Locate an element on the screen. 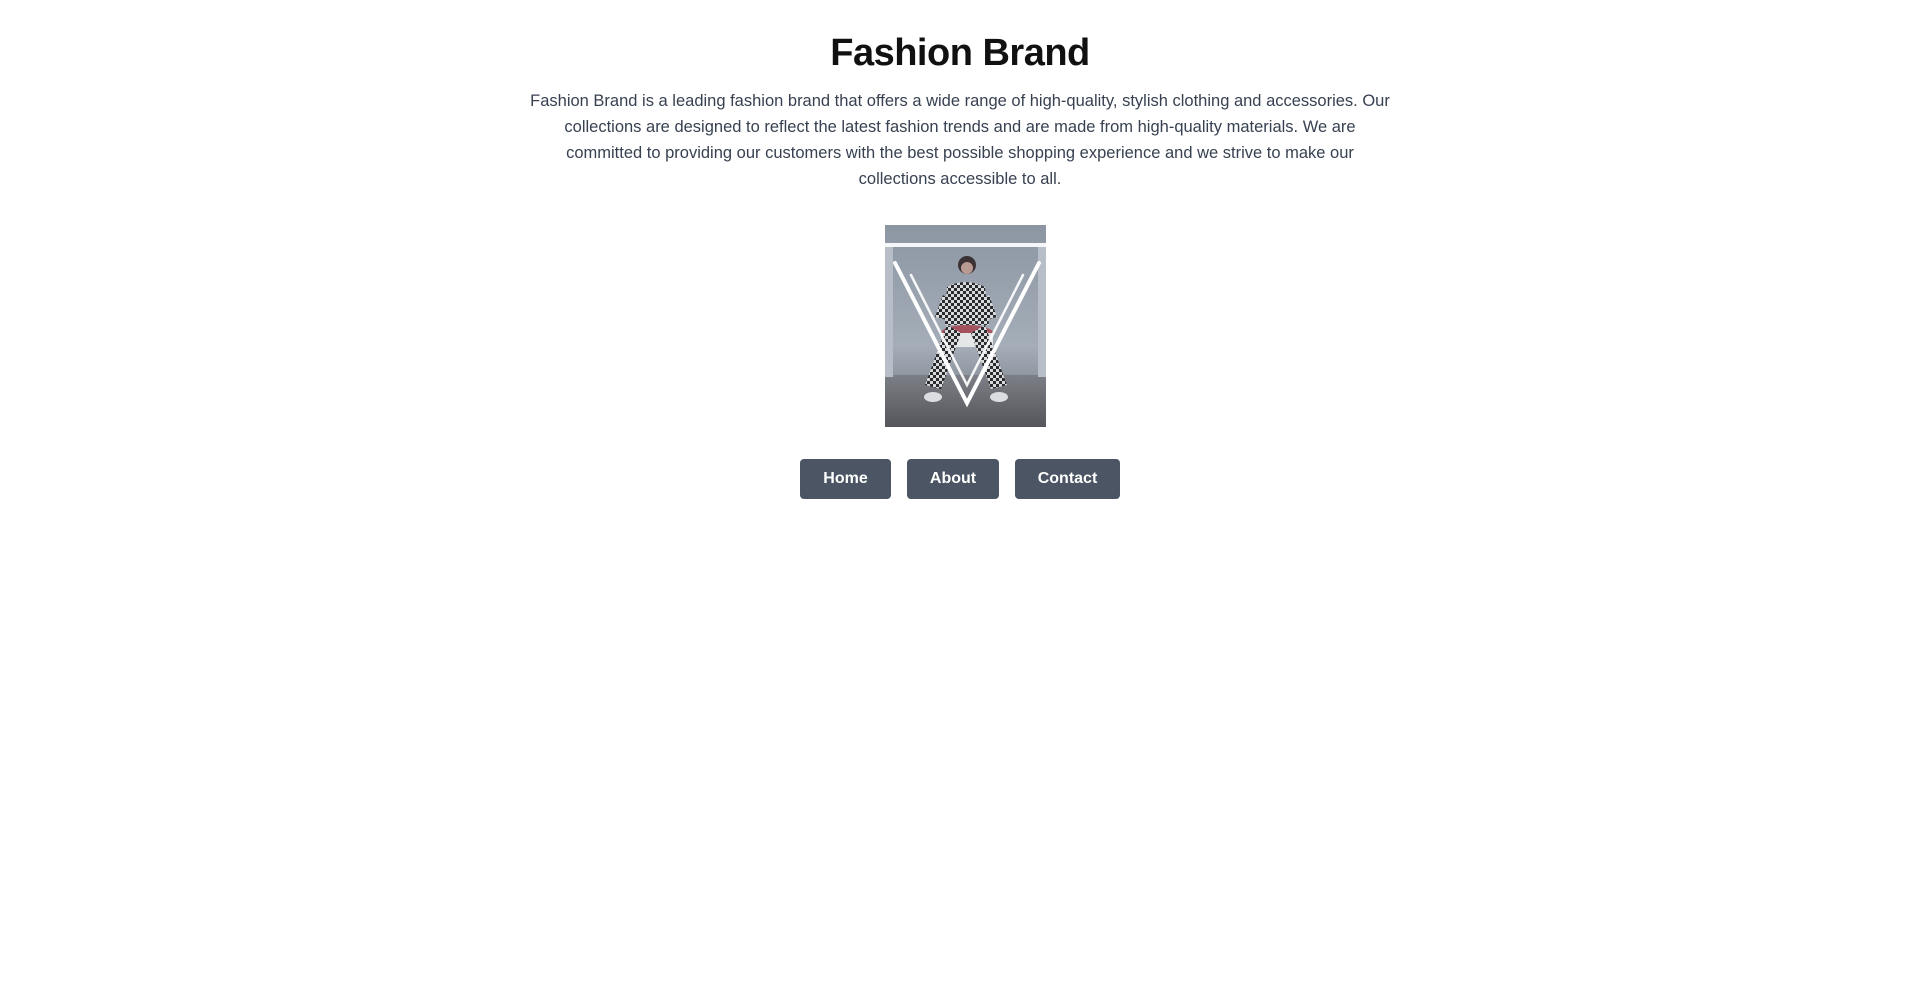 Image resolution: width=1920 pixels, height=995 pixels. hero-image is located at coordinates (965, 326).